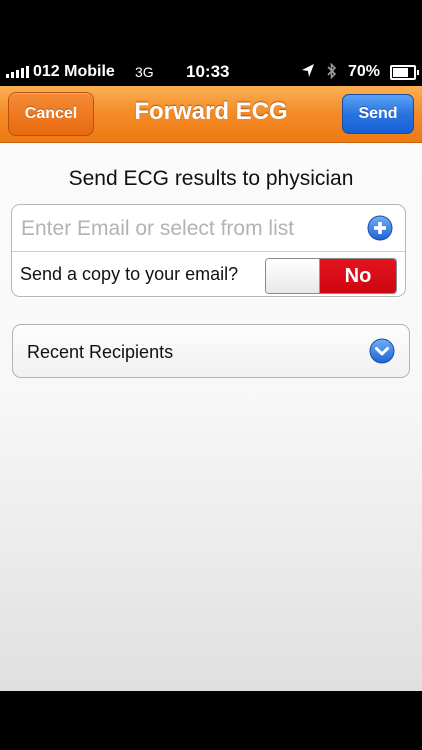 The width and height of the screenshot is (422, 750). I want to click on battery-nub, so click(418, 72).